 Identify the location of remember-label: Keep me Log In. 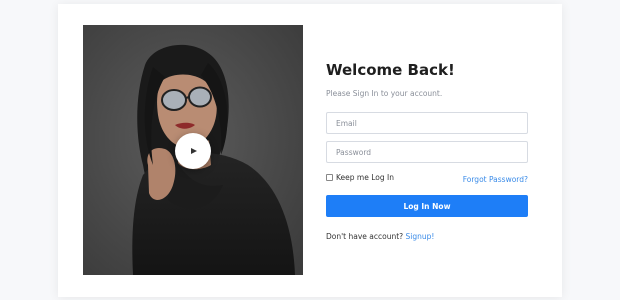
(365, 177).